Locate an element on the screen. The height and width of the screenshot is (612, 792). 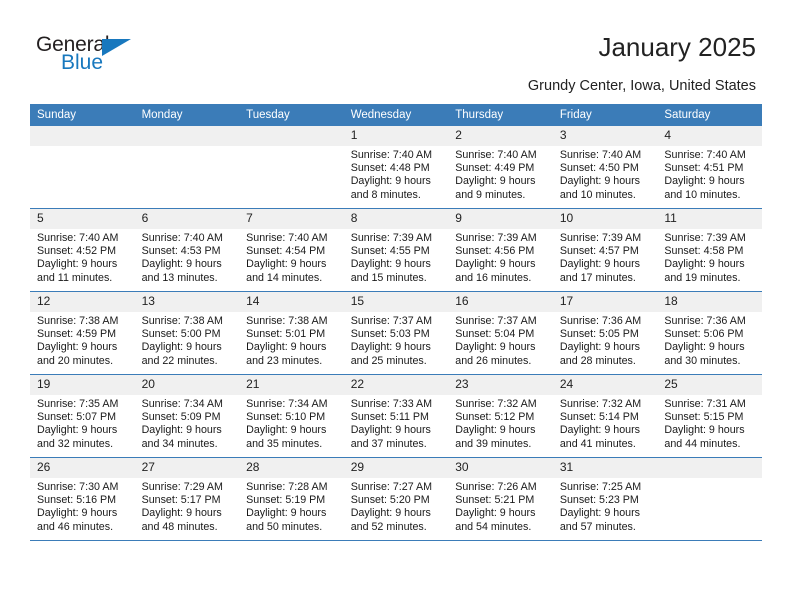
day-number: 19 is located at coordinates (82, 385).